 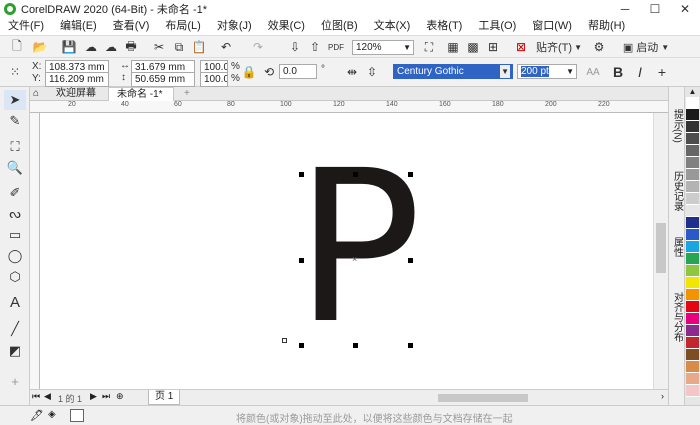 I want to click on menu-text: 文本(X), so click(x=392, y=26).